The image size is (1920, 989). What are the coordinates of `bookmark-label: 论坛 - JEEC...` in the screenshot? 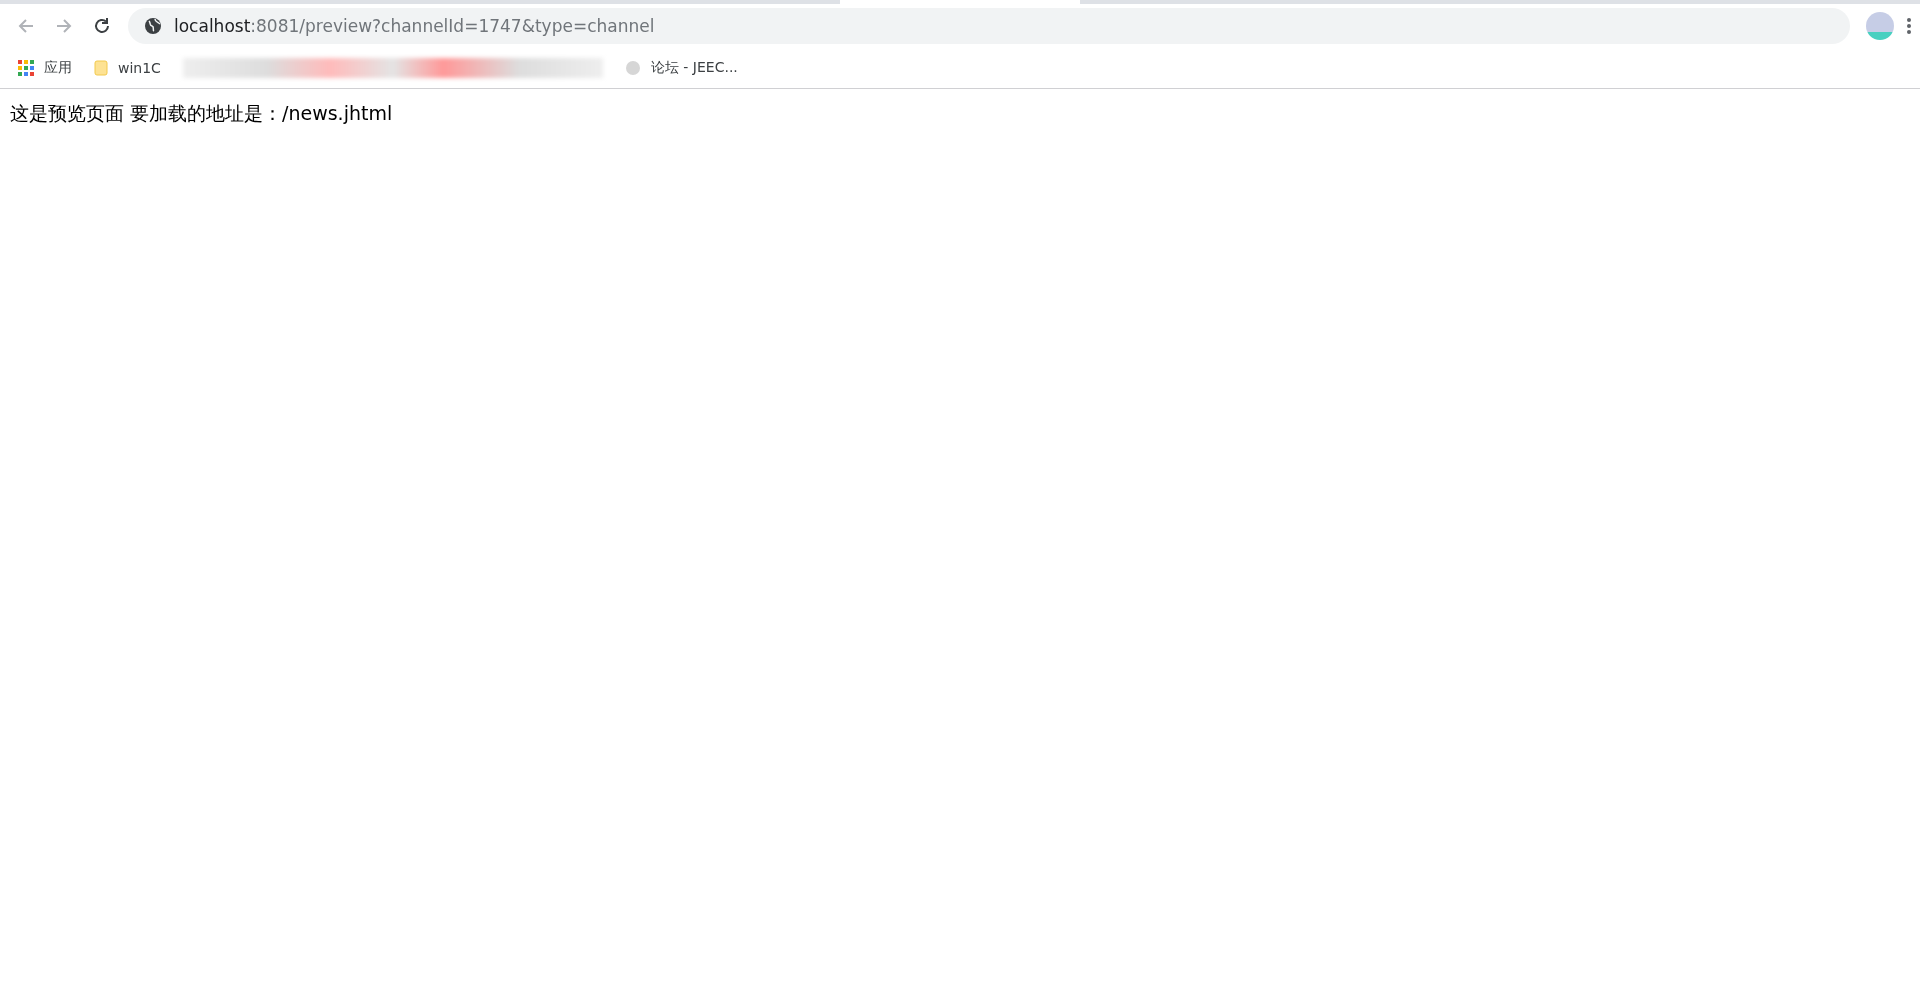 It's located at (694, 68).